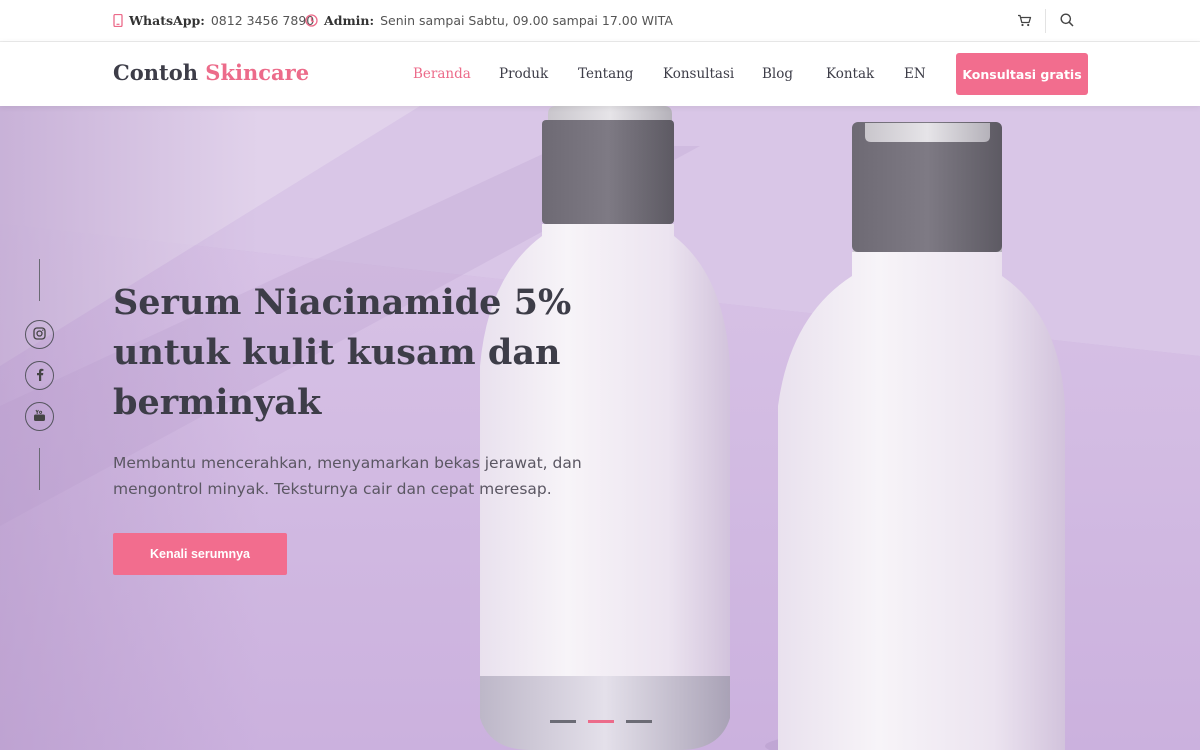  I want to click on site-logo: Contoh Skincare, so click(211, 72).